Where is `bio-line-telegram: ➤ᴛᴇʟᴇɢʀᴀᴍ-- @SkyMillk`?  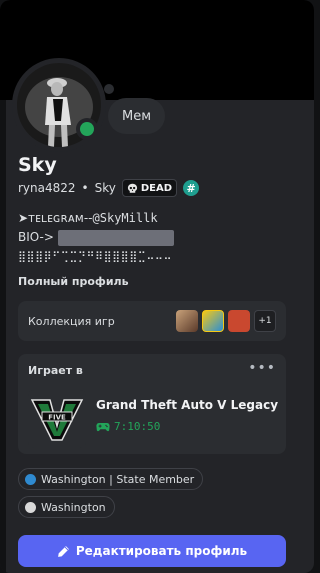
bio-line-telegram: ➤ᴛᴇʟᴇɢʀᴀᴍ-- @SkyMillk is located at coordinates (159, 218).